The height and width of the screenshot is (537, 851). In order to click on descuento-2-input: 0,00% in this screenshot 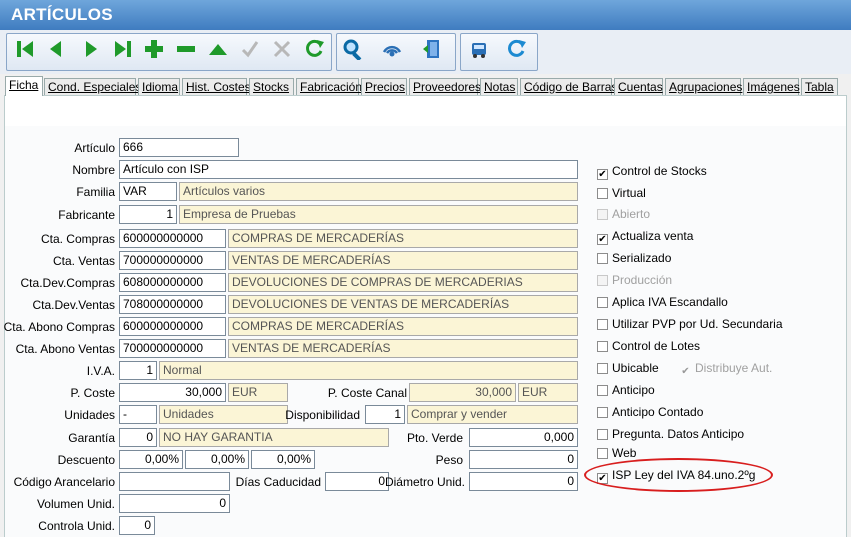, I will do `click(217, 459)`.